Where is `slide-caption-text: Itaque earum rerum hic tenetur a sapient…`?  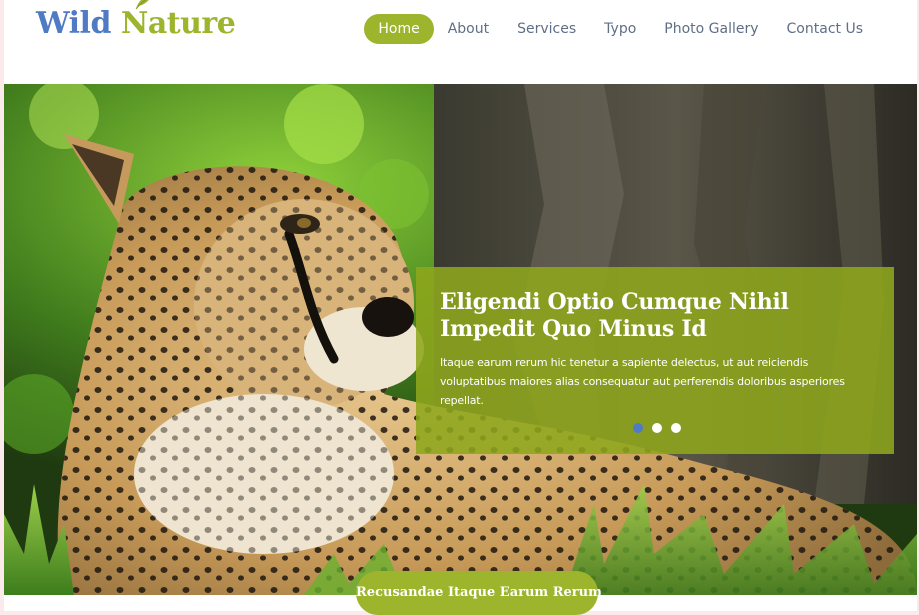
slide-caption-text: Itaque earum rerum hic tenetur a sapient… is located at coordinates (642, 381).